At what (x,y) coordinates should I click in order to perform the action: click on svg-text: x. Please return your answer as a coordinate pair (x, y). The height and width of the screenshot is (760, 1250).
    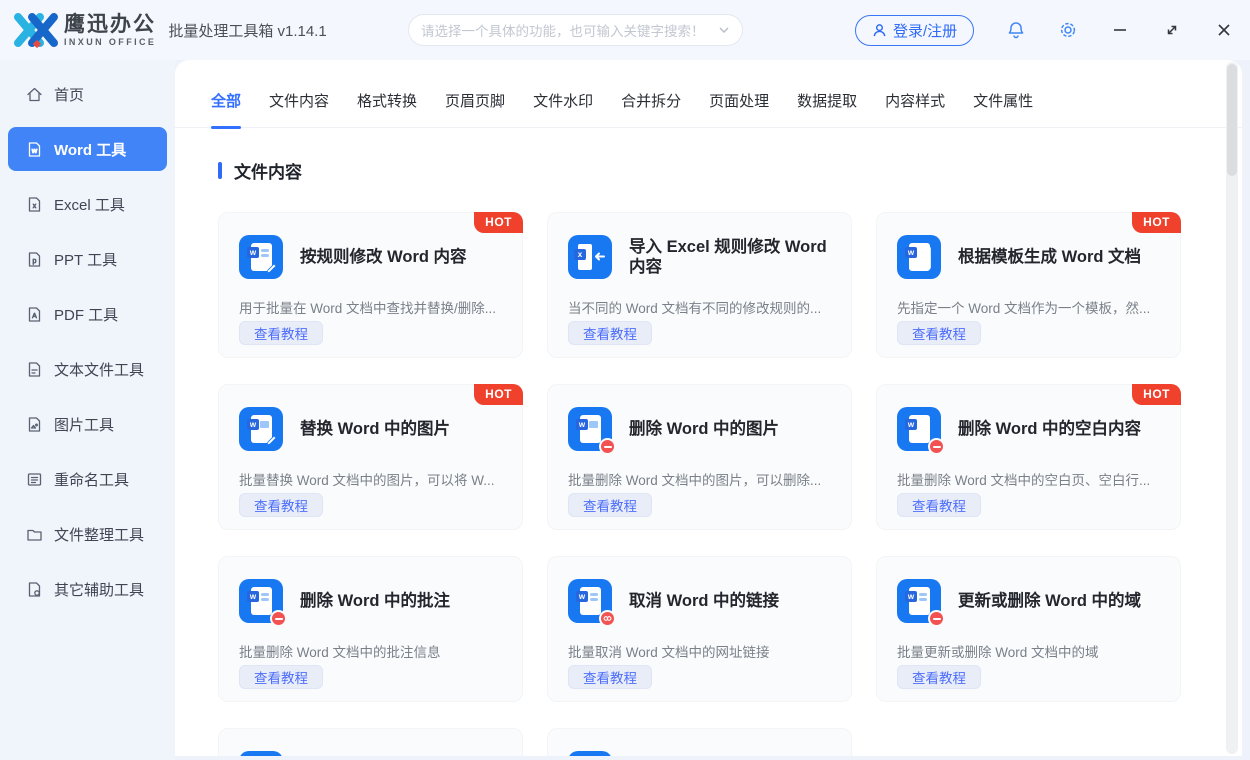
    Looking at the image, I should click on (35, 206).